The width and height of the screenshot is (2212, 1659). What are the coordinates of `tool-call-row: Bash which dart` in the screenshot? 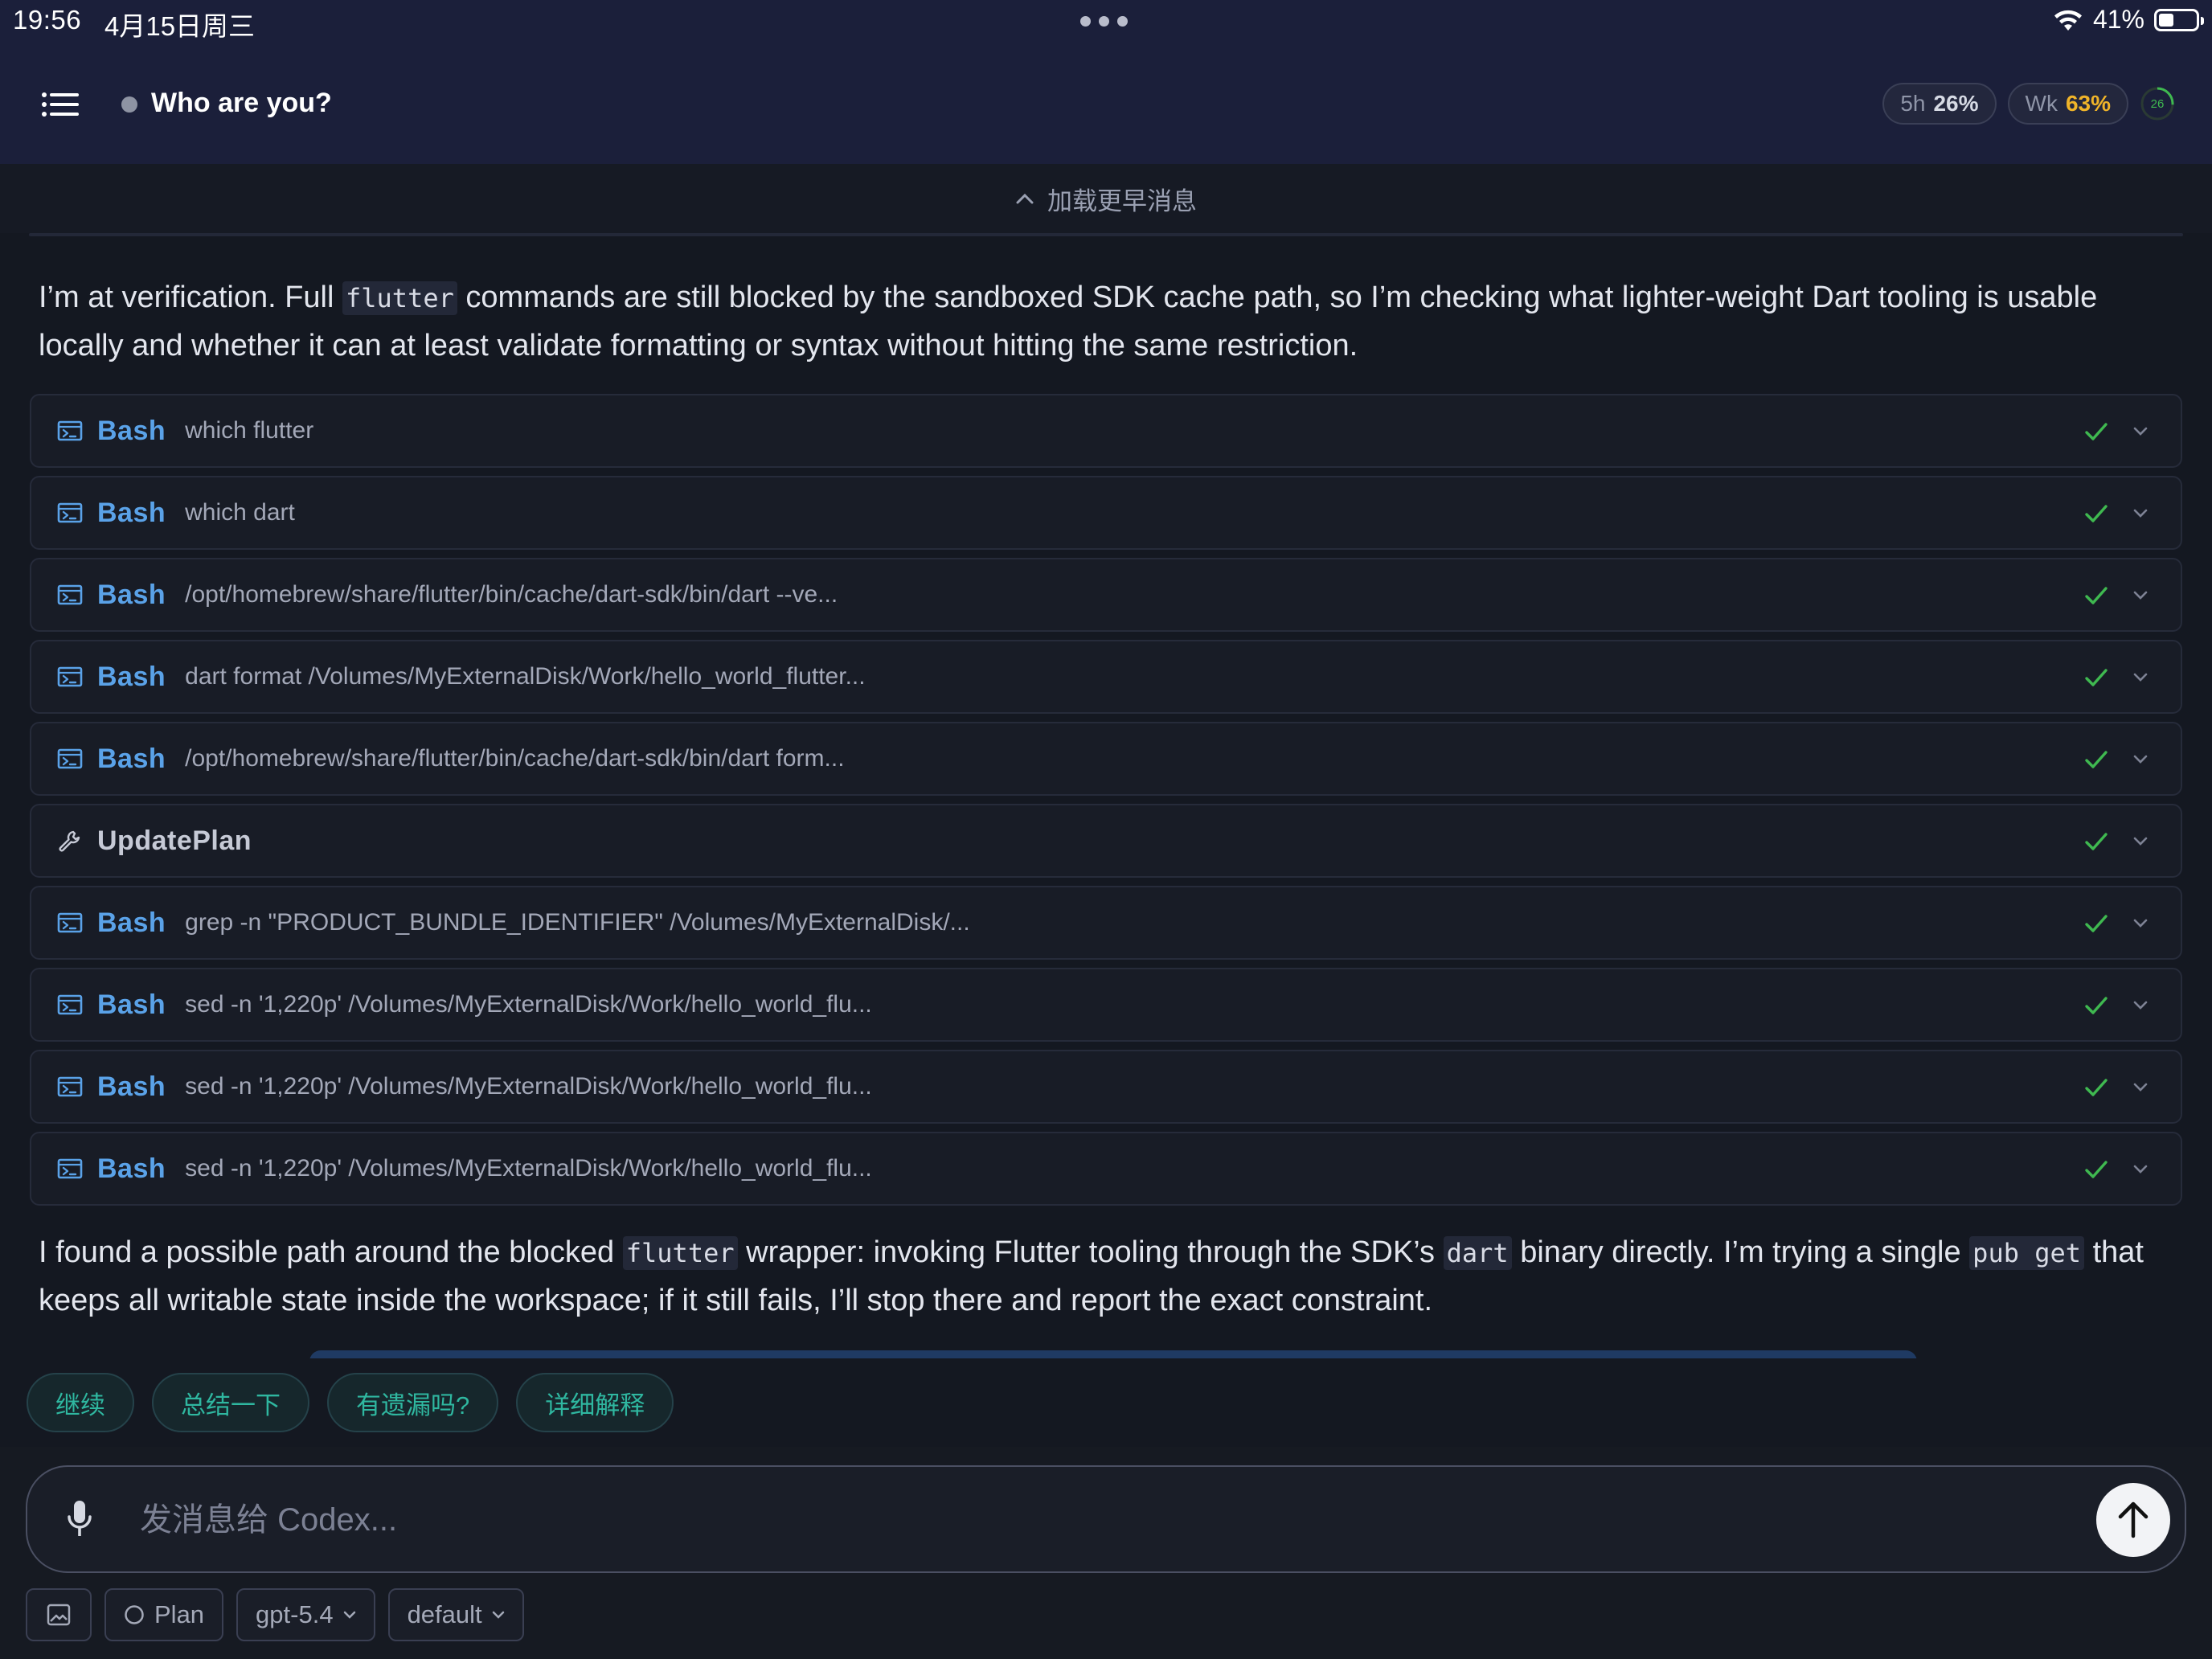 It's located at (1106, 513).